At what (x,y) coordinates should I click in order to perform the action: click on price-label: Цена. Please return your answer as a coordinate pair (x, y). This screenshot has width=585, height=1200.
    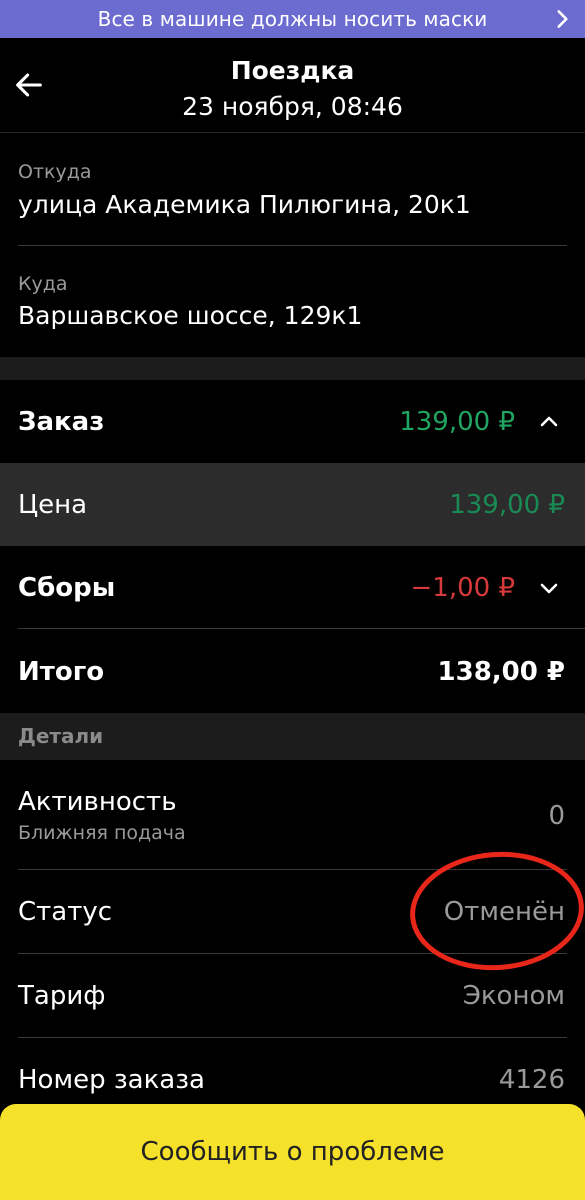
    Looking at the image, I should click on (53, 504).